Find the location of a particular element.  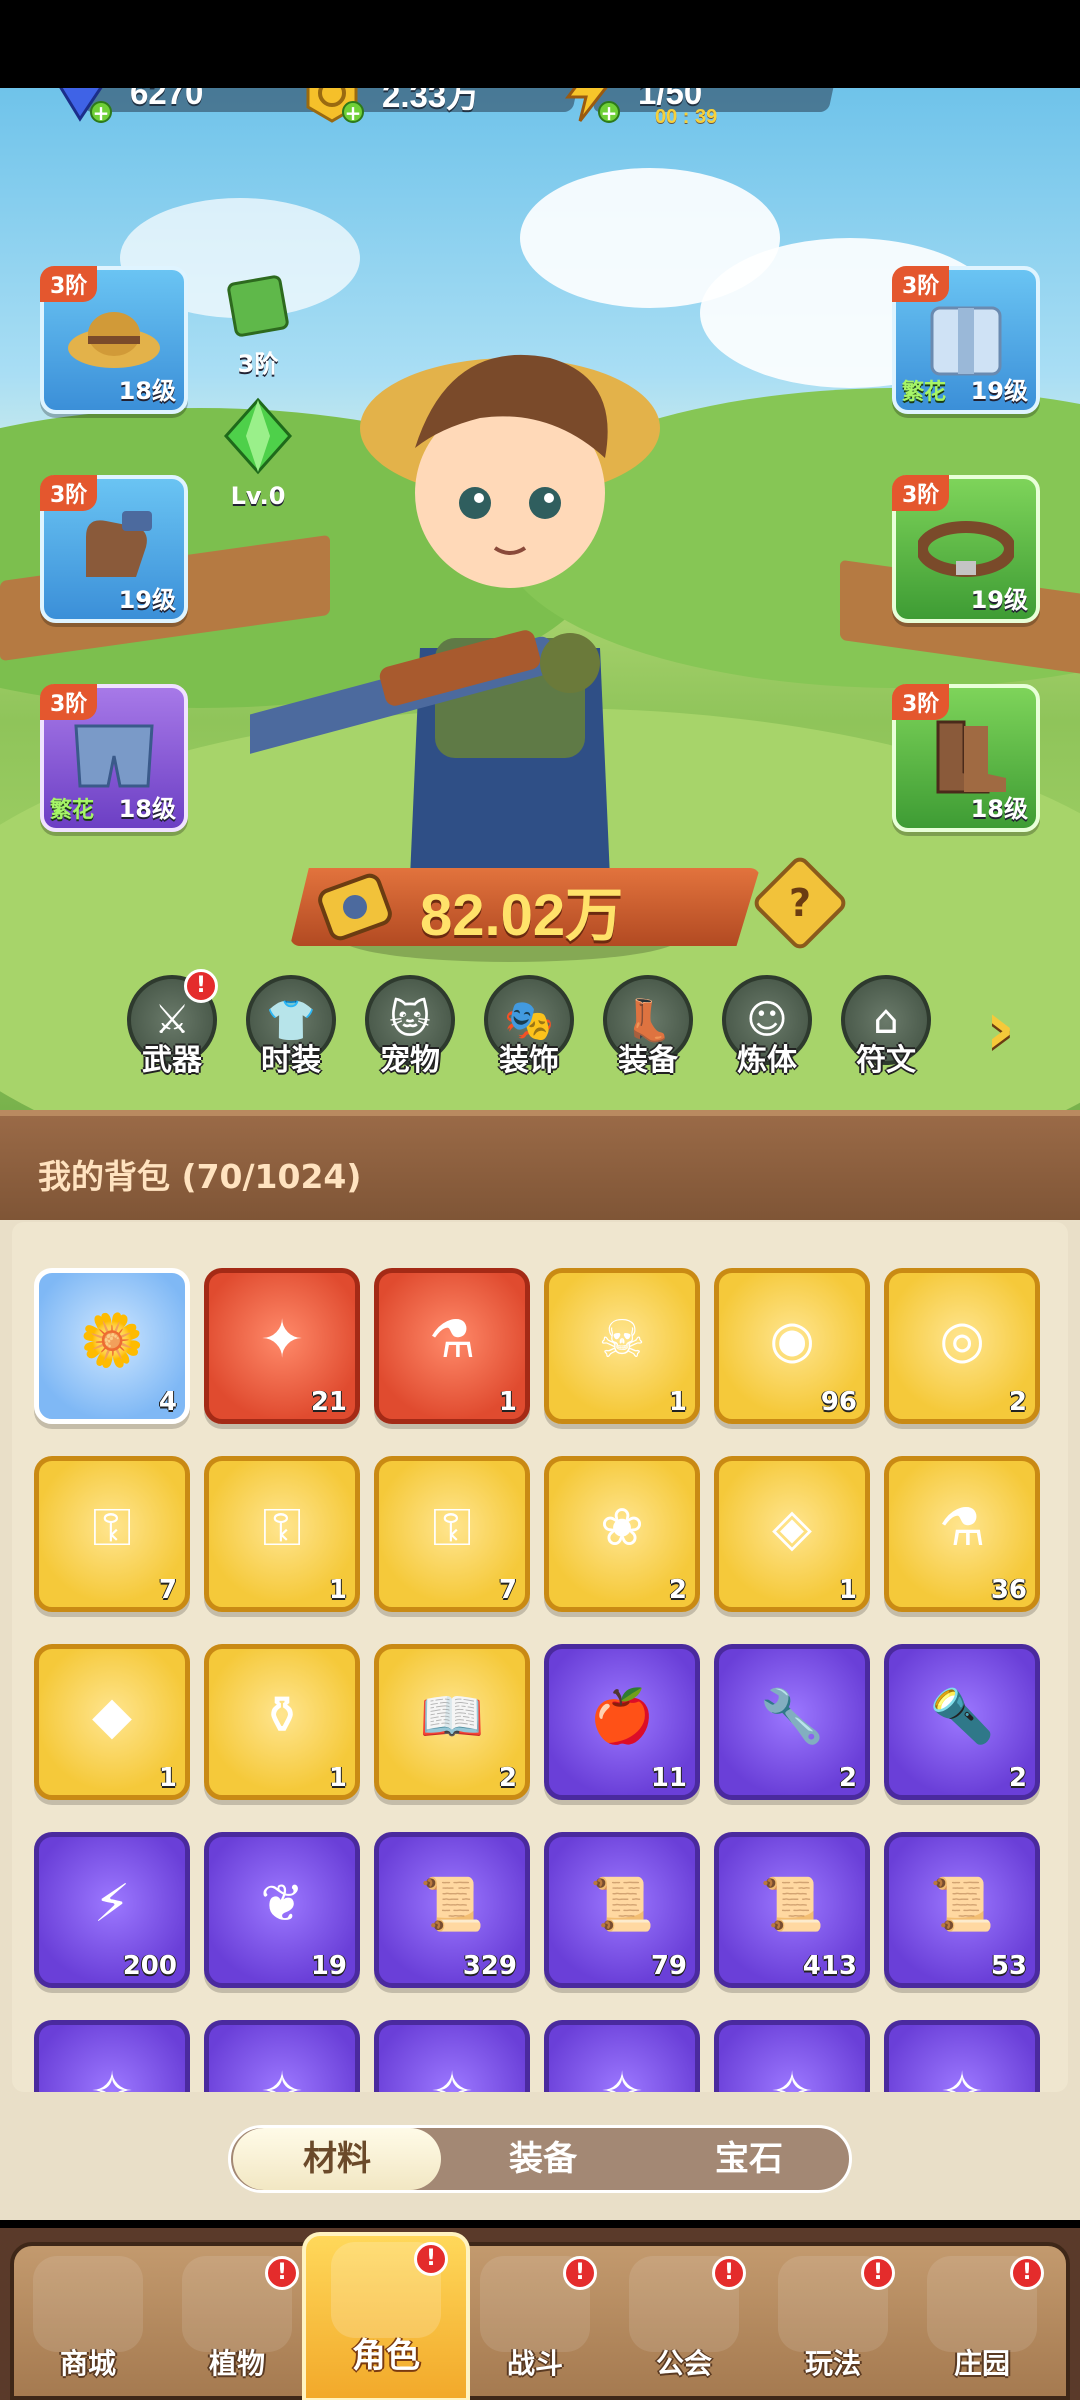

straw-hat-icon is located at coordinates (114, 338).